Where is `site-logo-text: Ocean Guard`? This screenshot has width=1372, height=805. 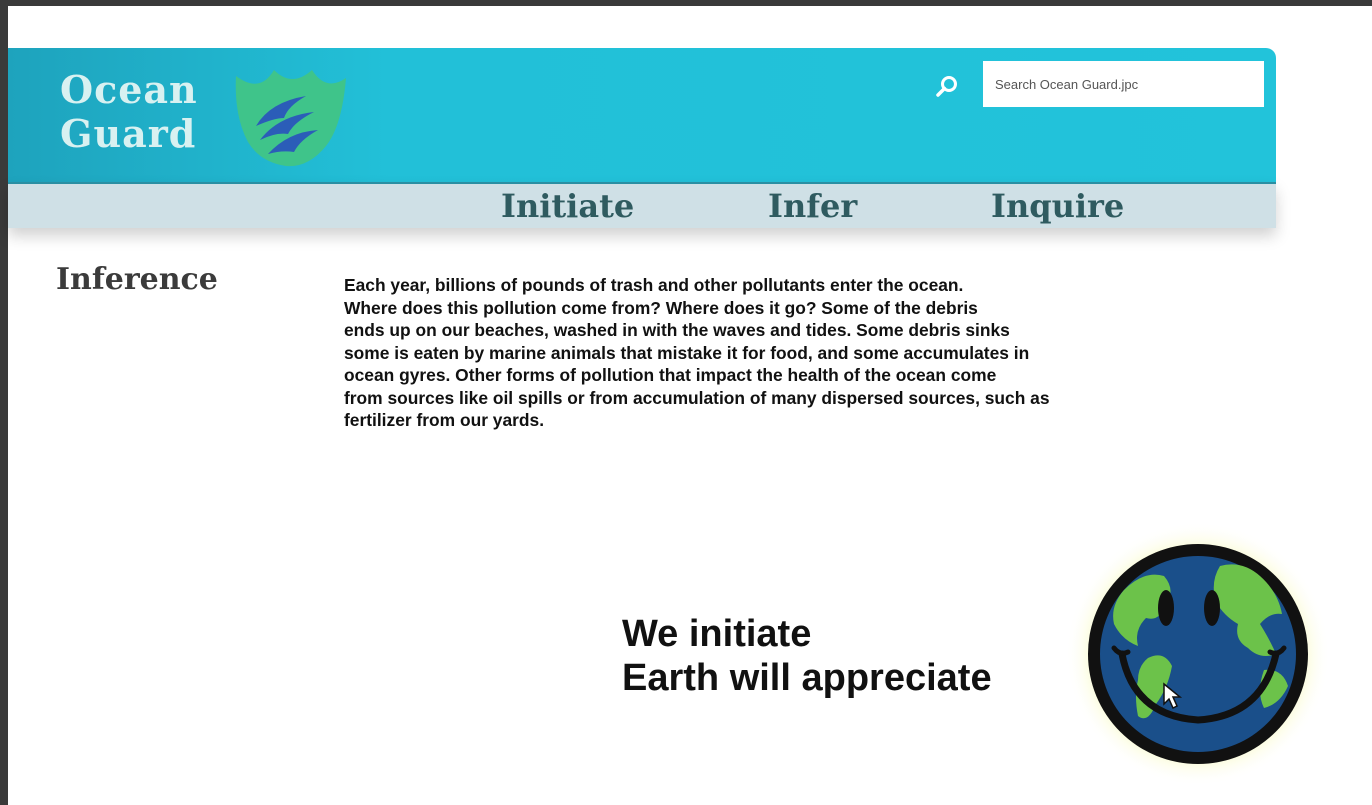
site-logo-text: Ocean Guard is located at coordinates (129, 112).